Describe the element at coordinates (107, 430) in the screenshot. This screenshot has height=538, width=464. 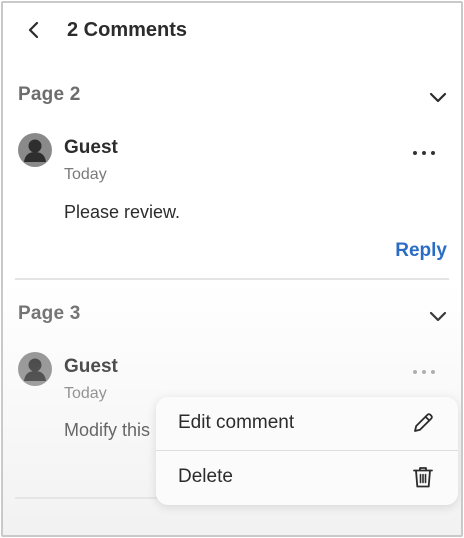
I see `comment-text: Modify this` at that location.